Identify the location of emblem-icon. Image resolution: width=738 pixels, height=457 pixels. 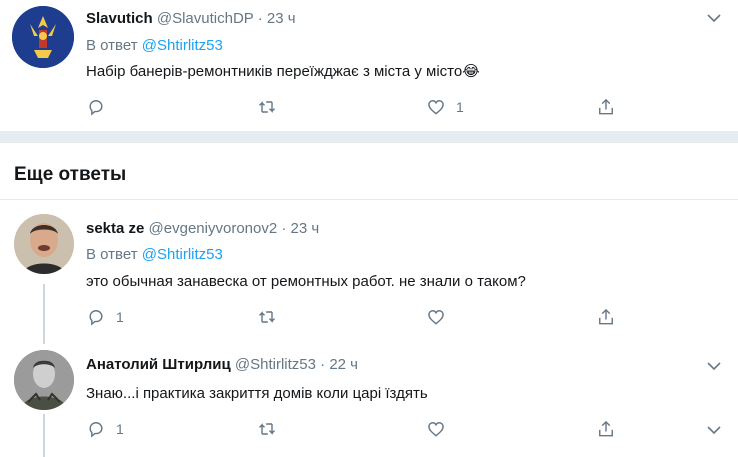
(43, 37).